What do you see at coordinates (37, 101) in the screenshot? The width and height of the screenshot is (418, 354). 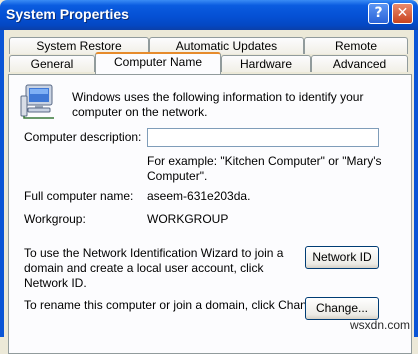 I see `computer-network-icon` at bounding box center [37, 101].